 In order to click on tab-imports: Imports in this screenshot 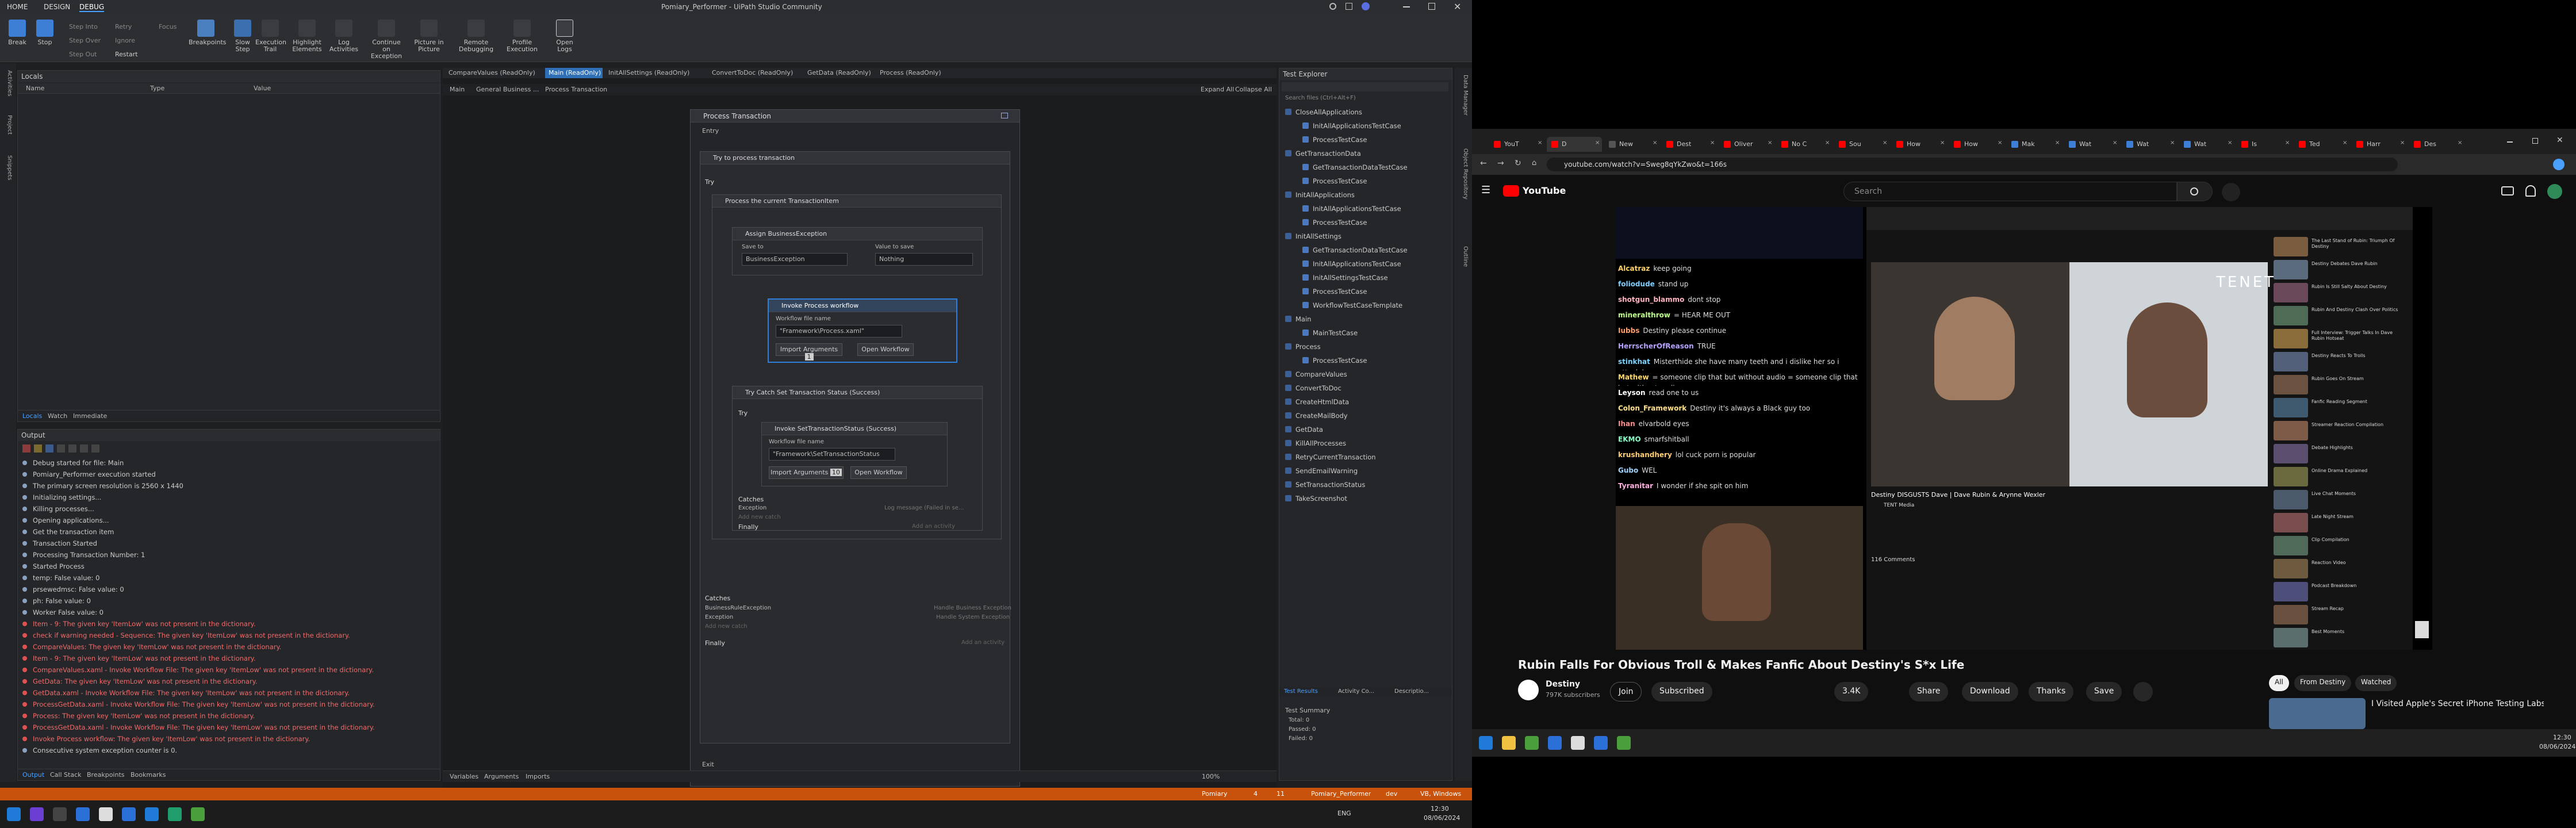, I will do `click(538, 776)`.